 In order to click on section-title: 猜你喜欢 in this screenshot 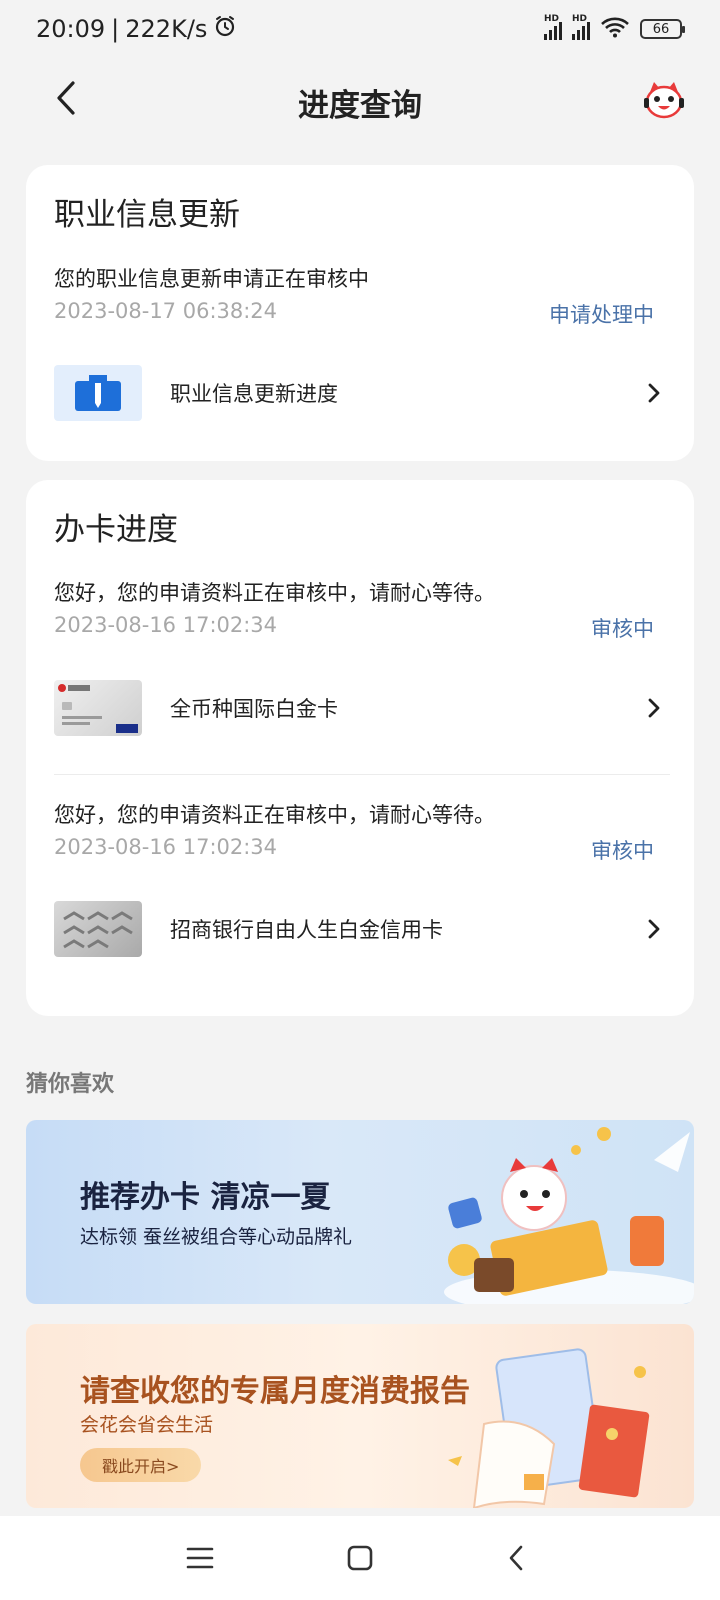, I will do `click(70, 1084)`.